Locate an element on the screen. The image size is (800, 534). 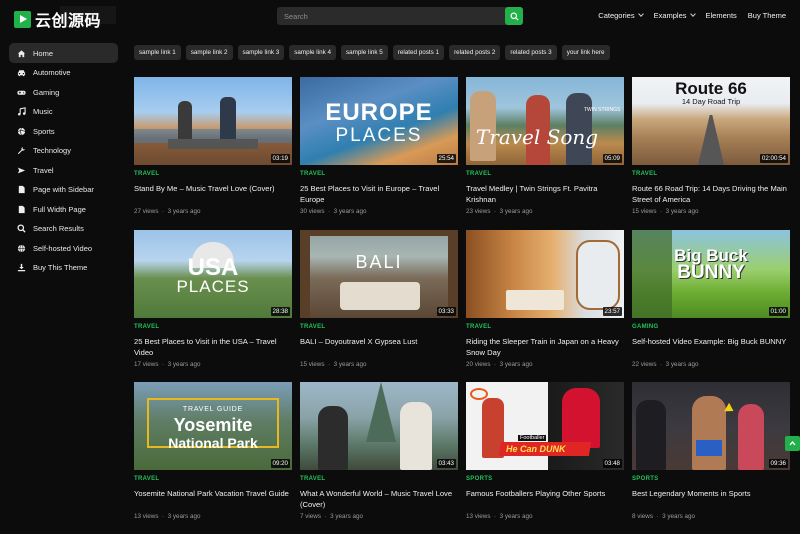
tag-link: your link here is located at coordinates (585, 52).